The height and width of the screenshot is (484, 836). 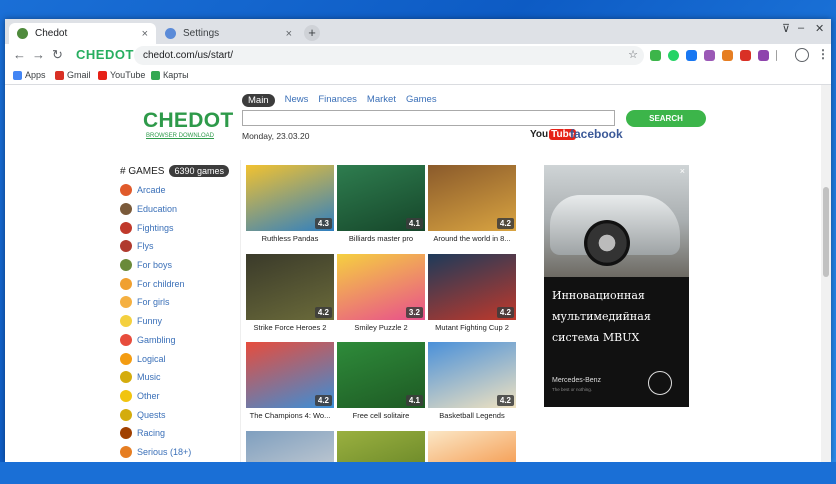 What do you see at coordinates (472, 292) in the screenshot?
I see `game-card: 4.2 Mutant Fighting Cup 2` at bounding box center [472, 292].